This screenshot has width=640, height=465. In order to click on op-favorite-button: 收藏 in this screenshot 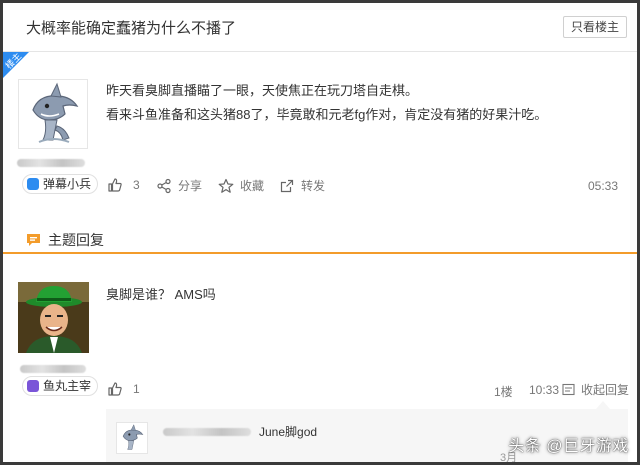, I will do `click(241, 185)`.